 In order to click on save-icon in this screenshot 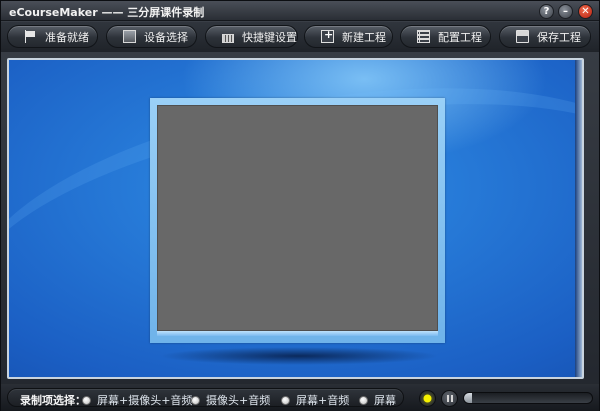, I will do `click(522, 36)`.